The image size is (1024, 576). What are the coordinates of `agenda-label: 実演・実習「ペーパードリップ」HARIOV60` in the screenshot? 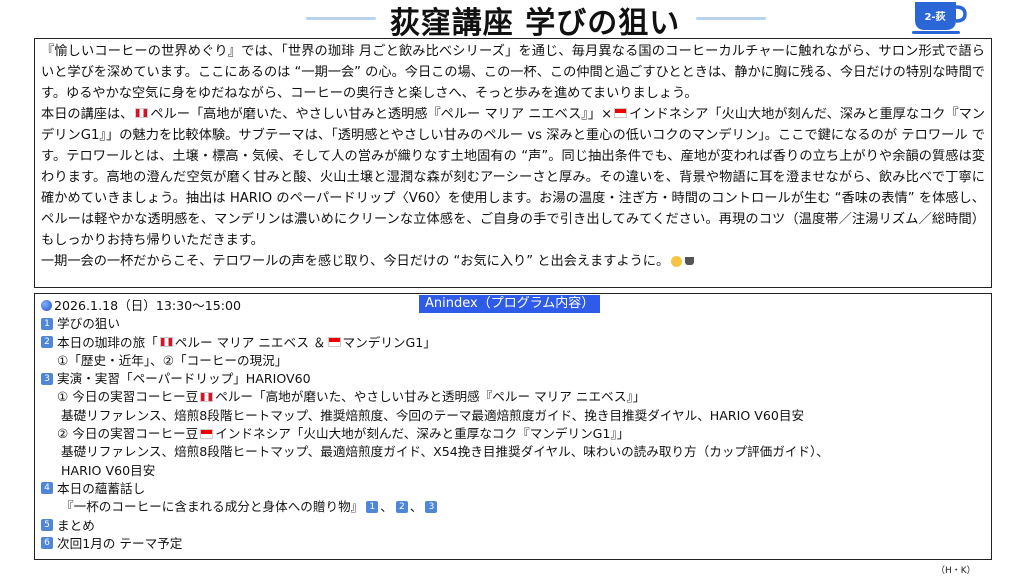 It's located at (184, 379).